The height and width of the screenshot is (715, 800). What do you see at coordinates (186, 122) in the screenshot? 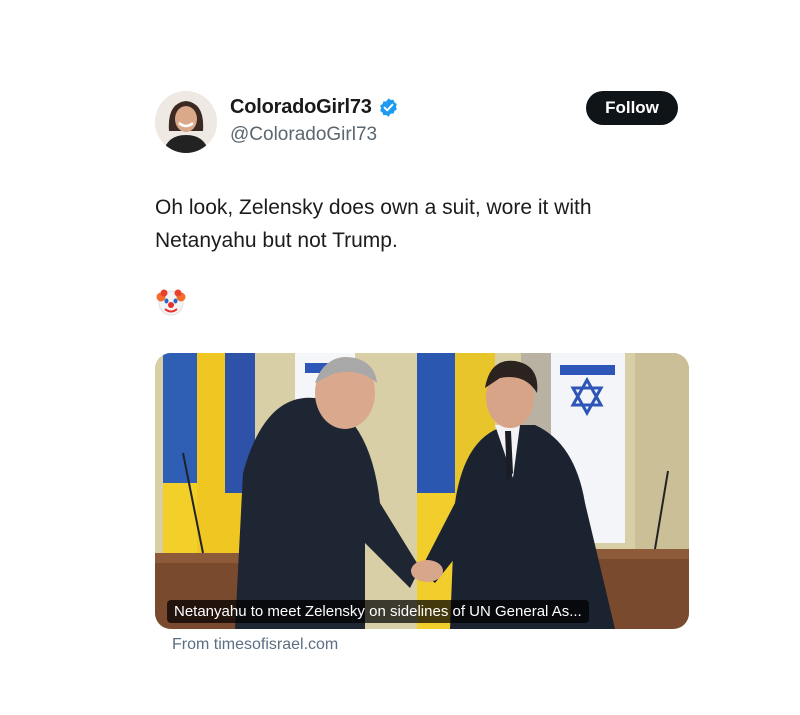
I see `avatar` at bounding box center [186, 122].